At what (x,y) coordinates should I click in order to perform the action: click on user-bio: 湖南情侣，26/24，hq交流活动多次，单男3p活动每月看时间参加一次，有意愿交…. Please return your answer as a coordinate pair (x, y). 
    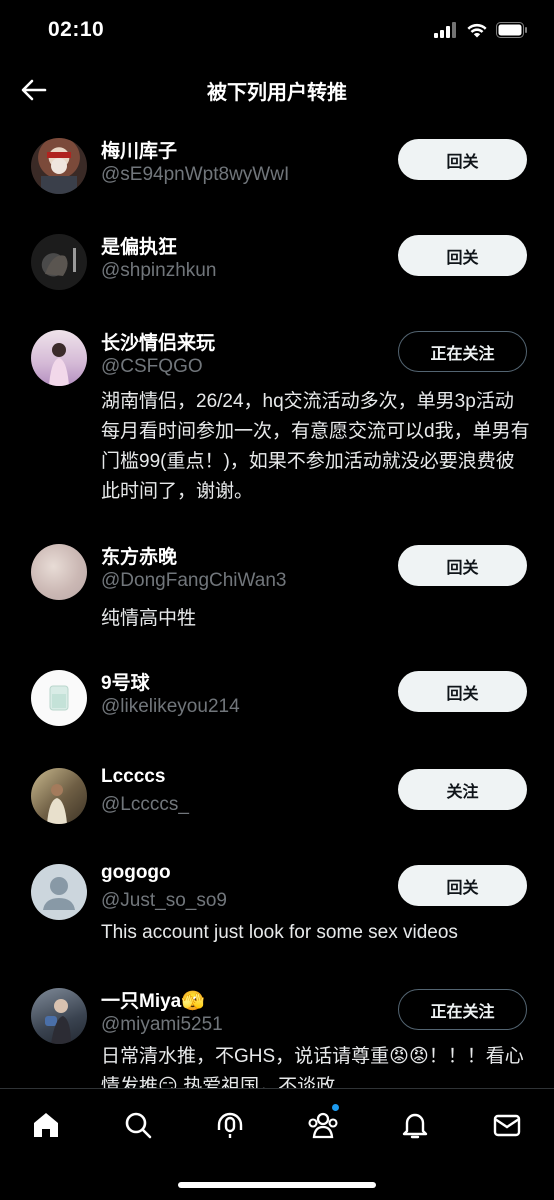
    Looking at the image, I should click on (315, 446).